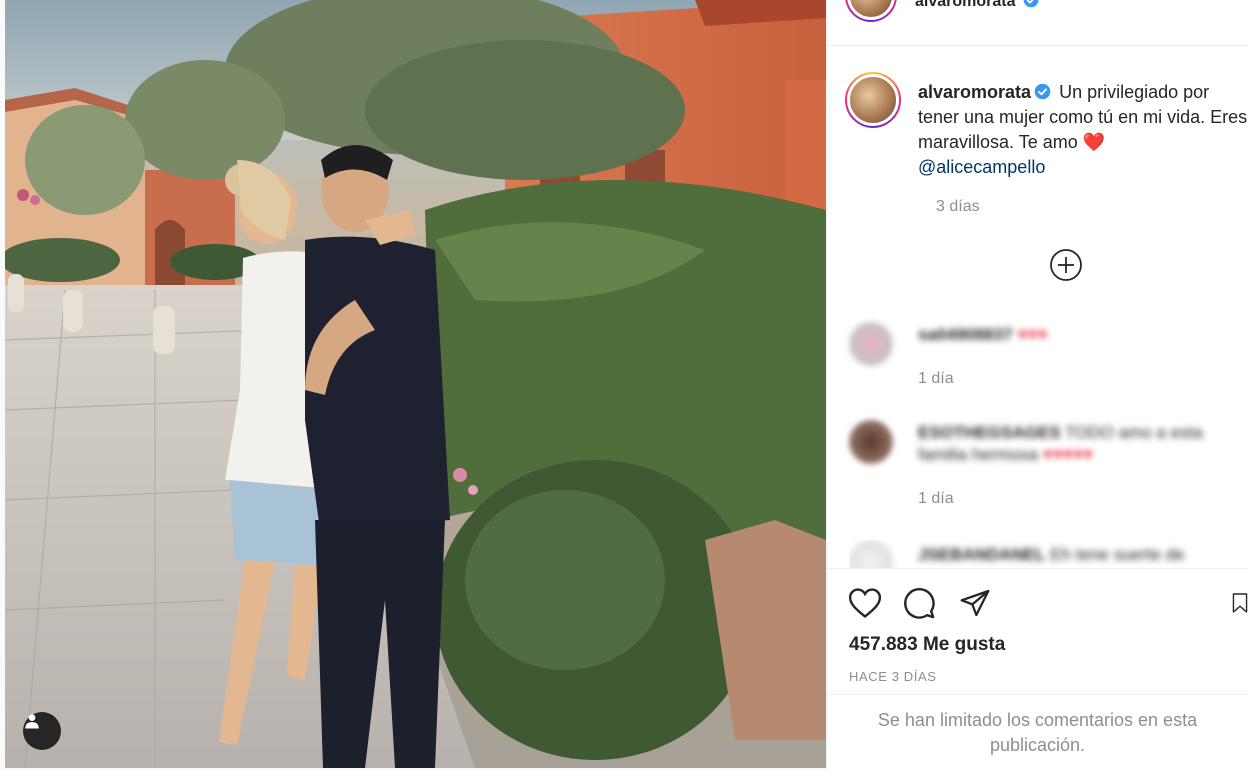 Image resolution: width=1248 pixels, height=770 pixels. What do you see at coordinates (1094, 142) in the screenshot?
I see `heart-emoji: ❤️` at bounding box center [1094, 142].